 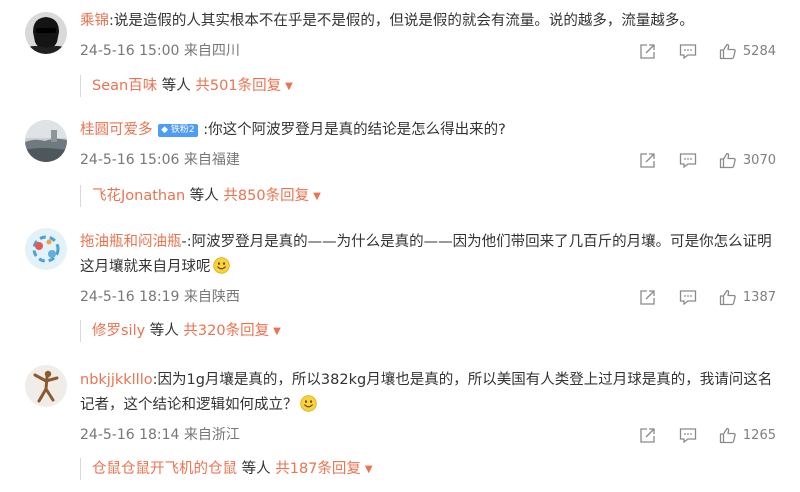 I want to click on comment-time: 24-5-16 15:06, so click(x=130, y=160).